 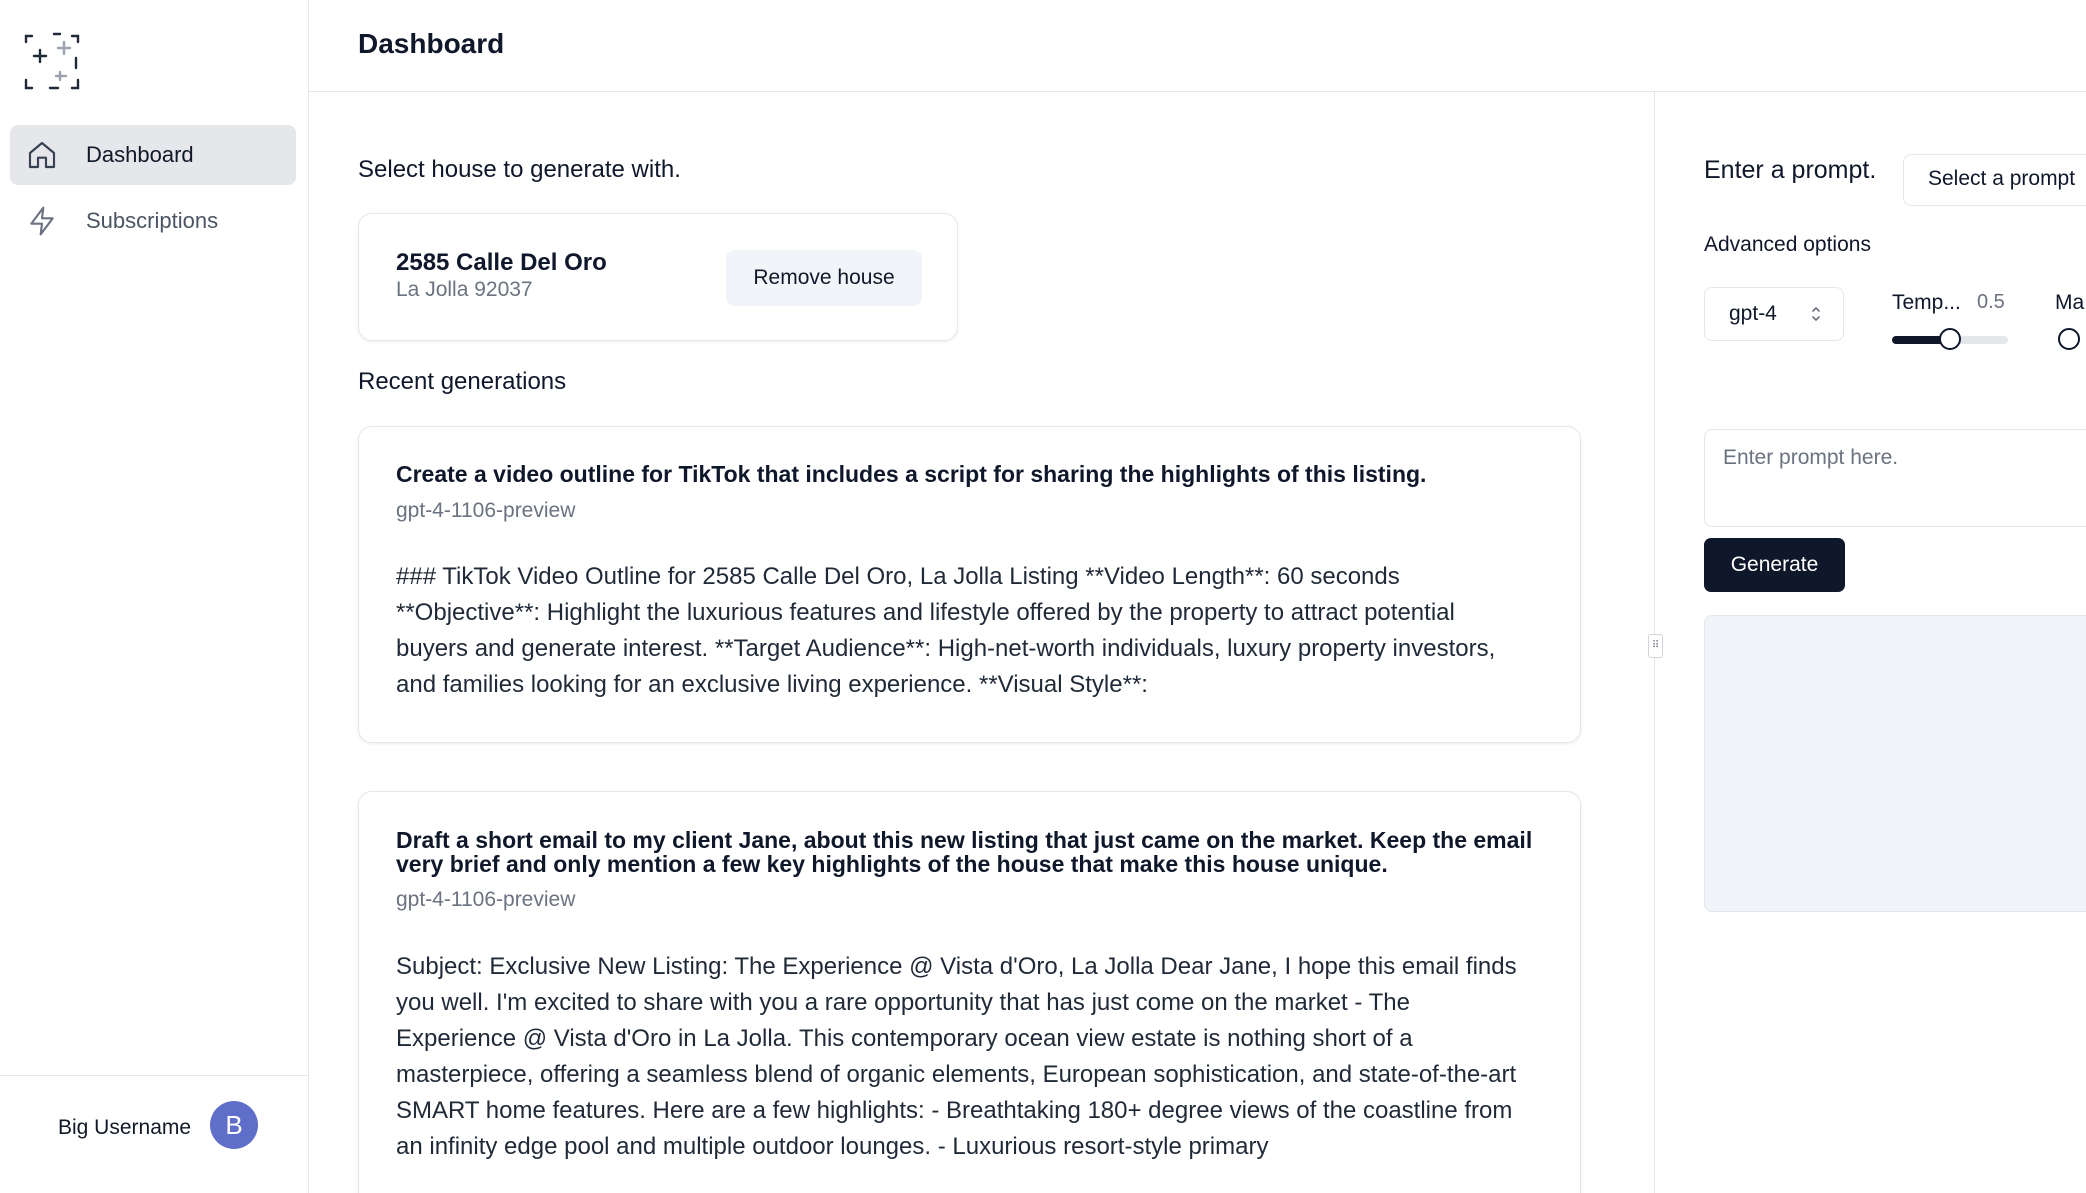 What do you see at coordinates (54, 62) in the screenshot?
I see `logo-icon` at bounding box center [54, 62].